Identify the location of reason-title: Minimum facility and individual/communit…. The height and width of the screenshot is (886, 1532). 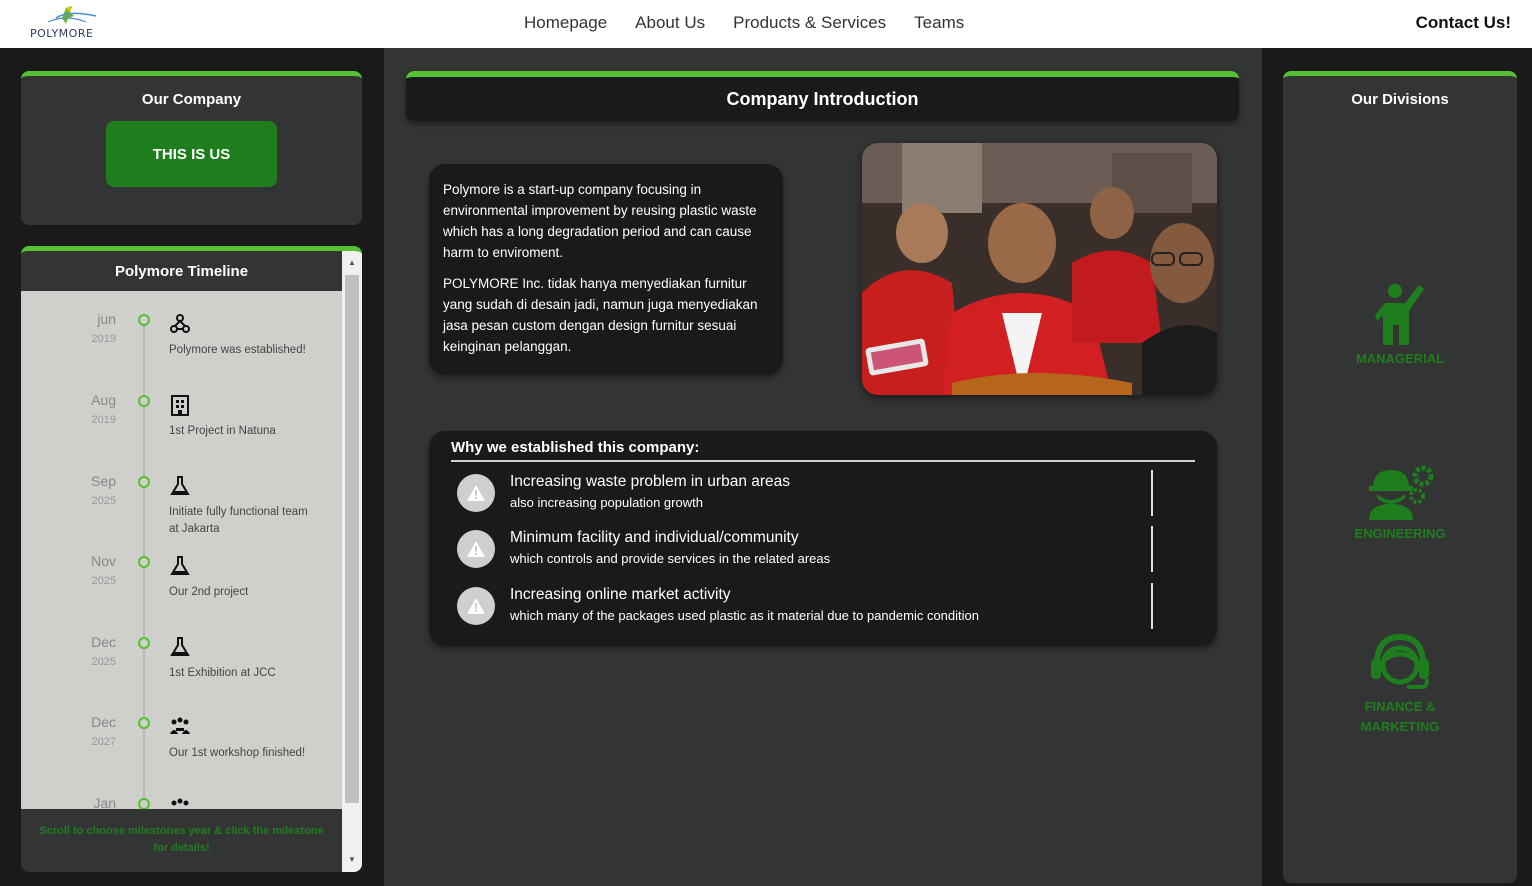
(654, 537).